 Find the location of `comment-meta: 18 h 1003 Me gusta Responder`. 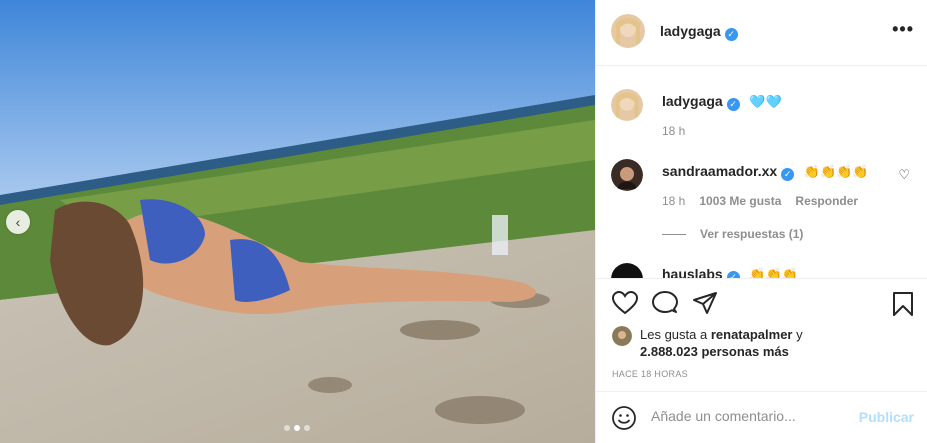

comment-meta: 18 h 1003 Me gusta Responder is located at coordinates (760, 201).